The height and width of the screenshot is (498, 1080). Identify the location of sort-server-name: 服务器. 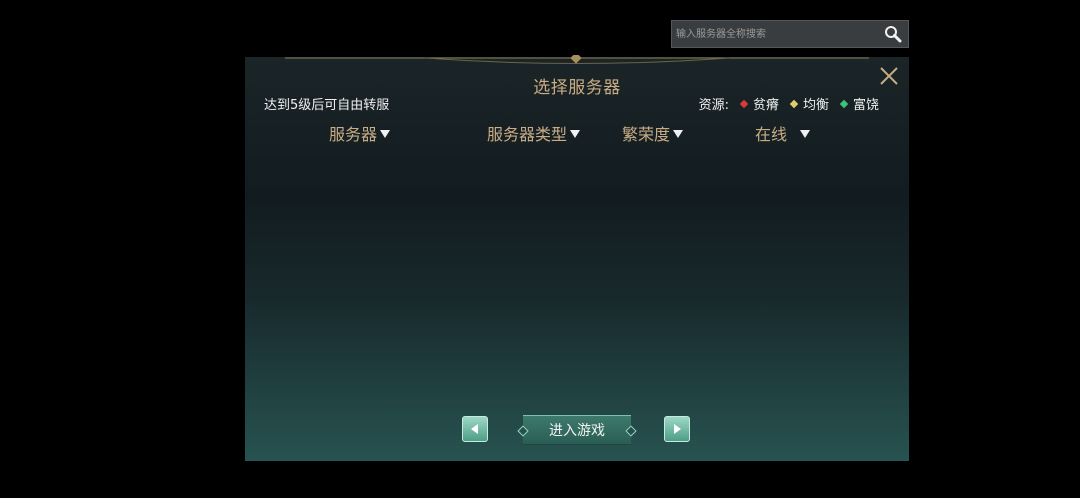
(360, 133).